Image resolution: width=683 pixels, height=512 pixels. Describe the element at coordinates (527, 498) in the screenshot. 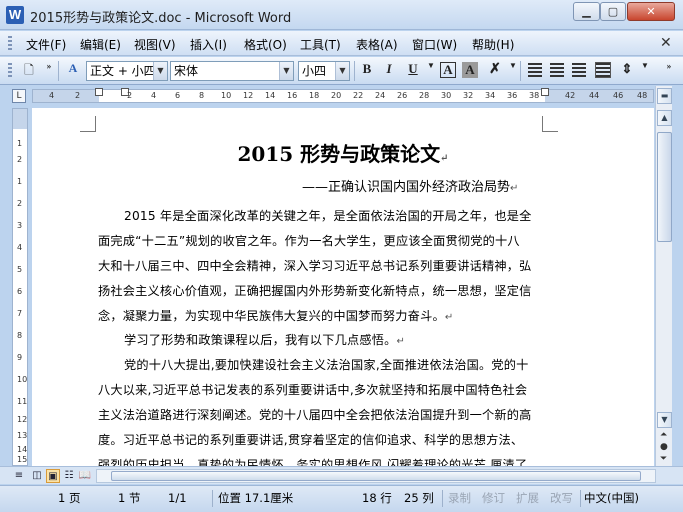

I see `status-extend: 扩展` at that location.